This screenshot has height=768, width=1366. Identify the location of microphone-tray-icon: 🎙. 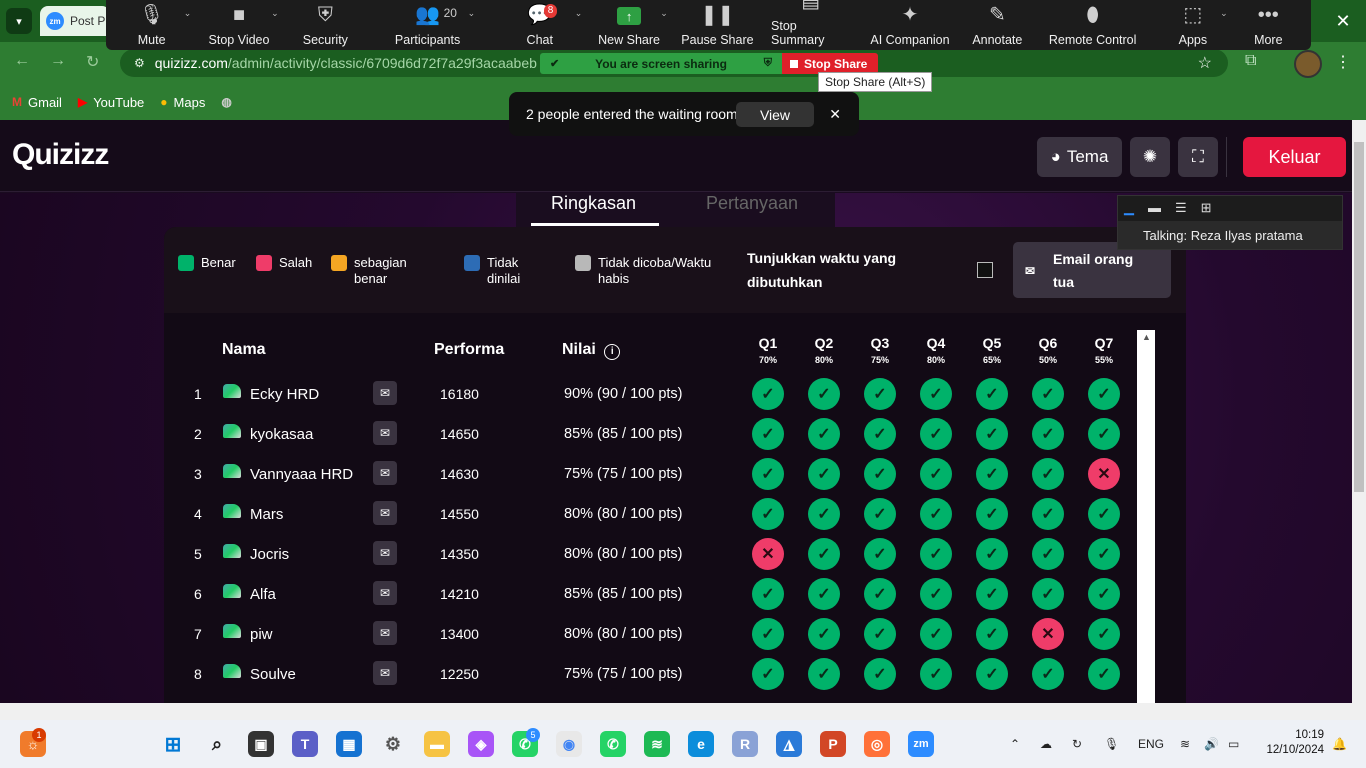
(1111, 744).